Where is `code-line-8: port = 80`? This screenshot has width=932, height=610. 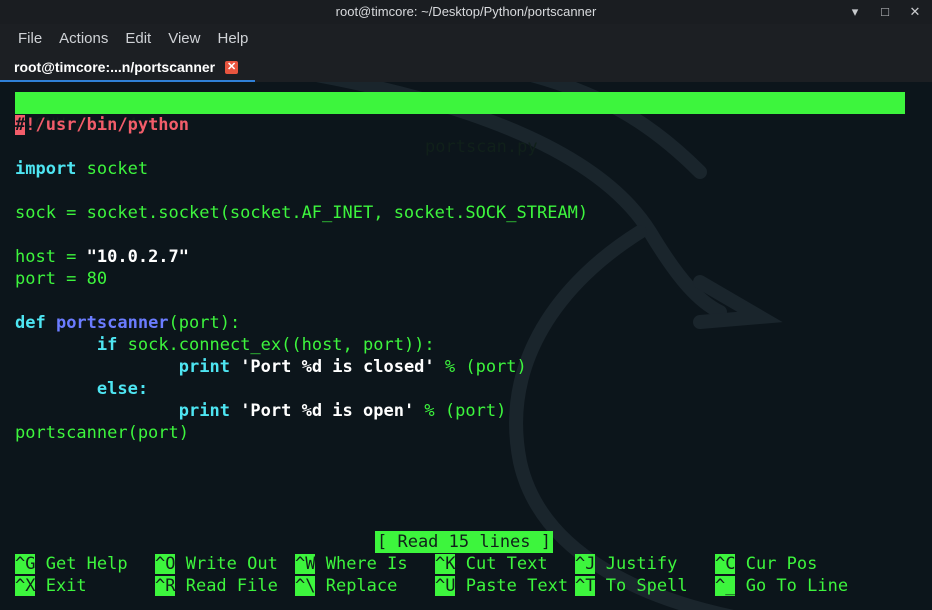 code-line-8: port = 80 is located at coordinates (61, 279).